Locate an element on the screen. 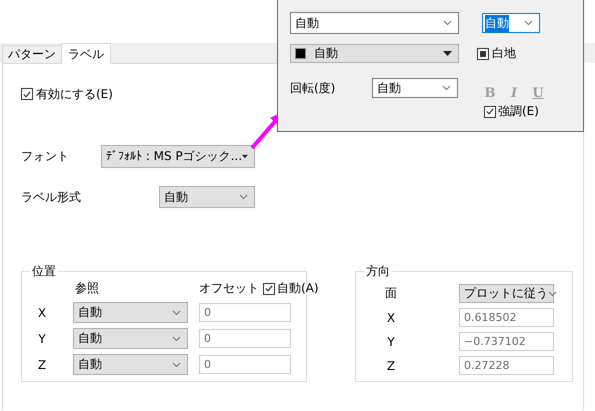 This screenshot has width=595, height=411. font-label: フォント is located at coordinates (45, 156).